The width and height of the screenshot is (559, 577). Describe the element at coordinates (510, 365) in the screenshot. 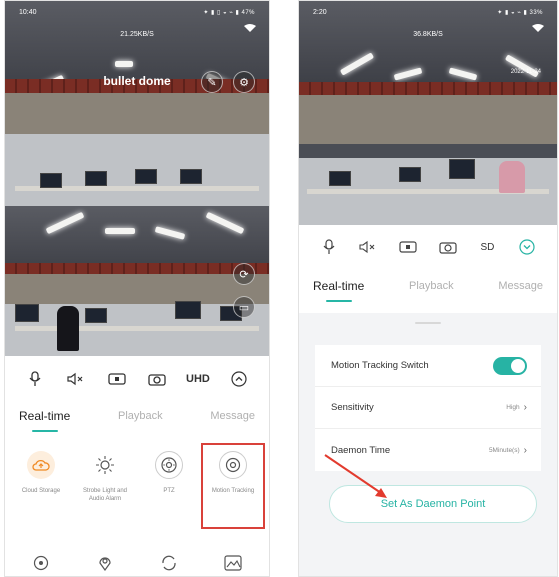

I see `motion-tracking-toggle` at that location.